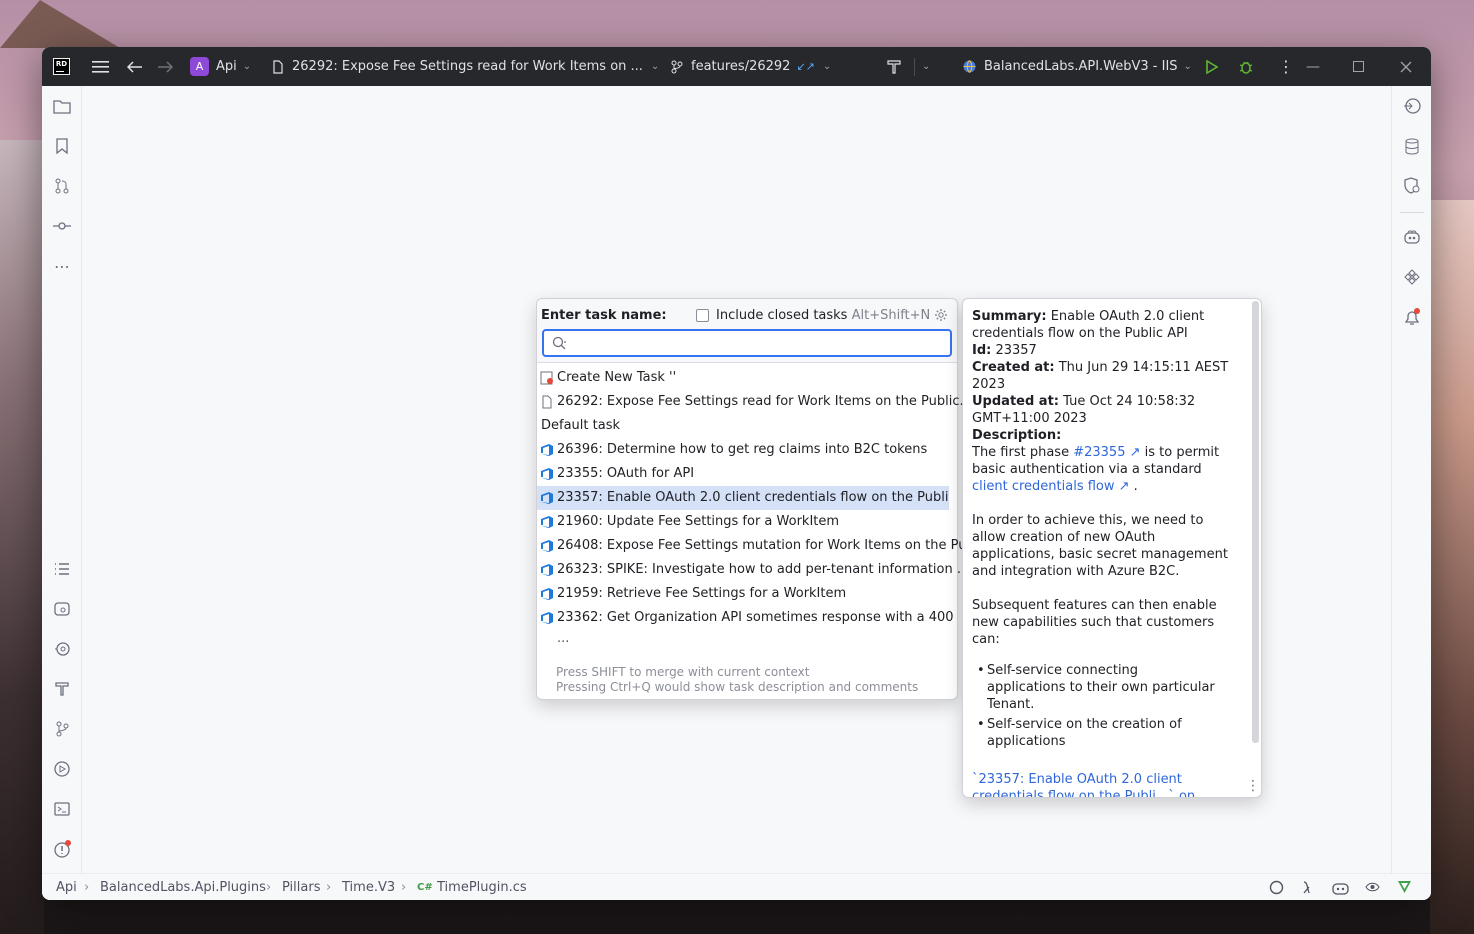 The width and height of the screenshot is (1474, 934). I want to click on summary-line-2: credentials flow on the Public API, so click(1080, 333).